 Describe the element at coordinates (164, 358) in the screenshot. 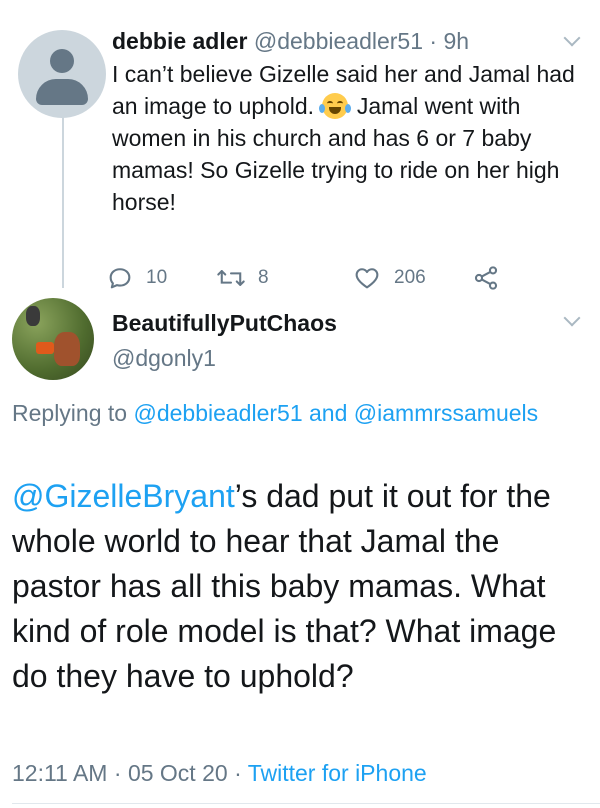

I see `handle: @dgonly1` at that location.